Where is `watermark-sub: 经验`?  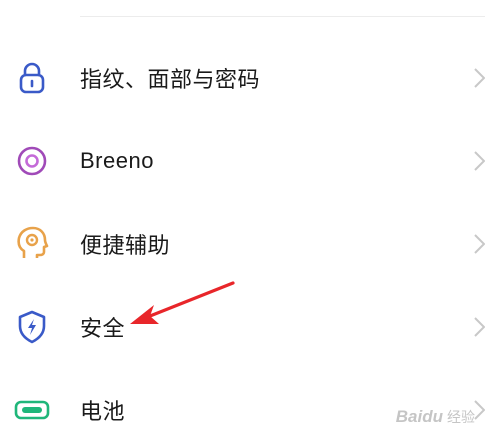
watermark-sub: 经验 is located at coordinates (461, 417).